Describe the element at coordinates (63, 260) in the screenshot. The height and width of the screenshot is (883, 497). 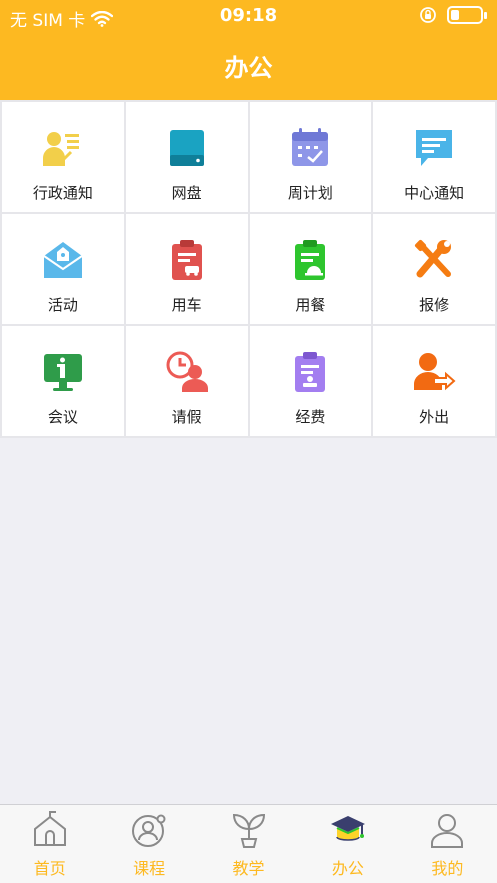
I see `envelope-icon` at that location.